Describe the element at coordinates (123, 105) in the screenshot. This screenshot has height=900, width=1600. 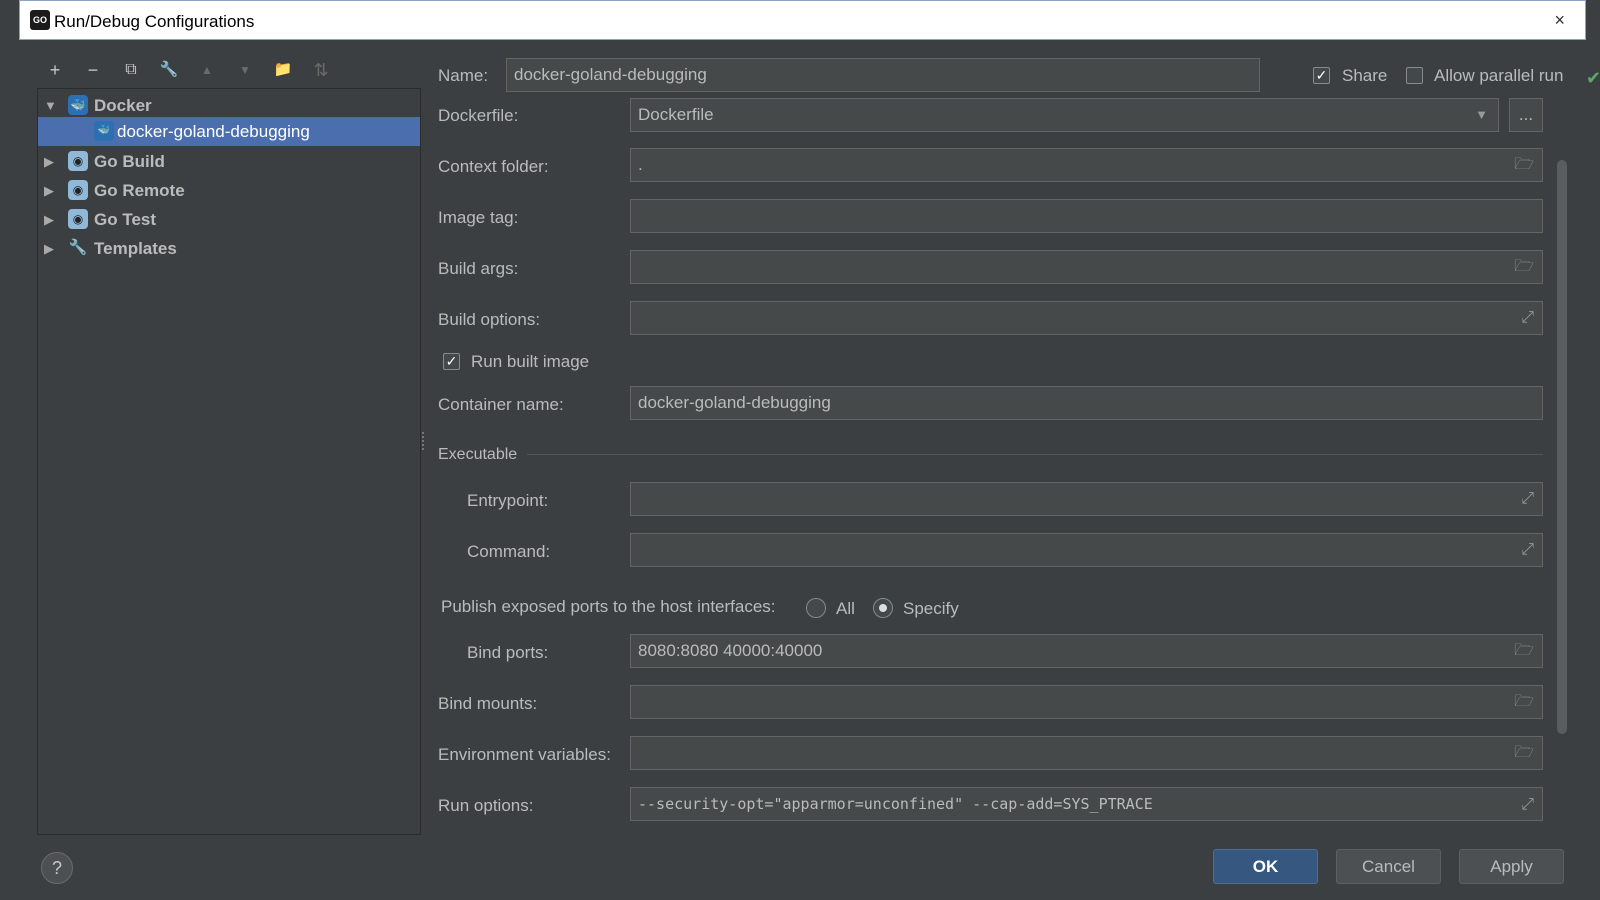
I see `tree-item-label: Docker` at that location.